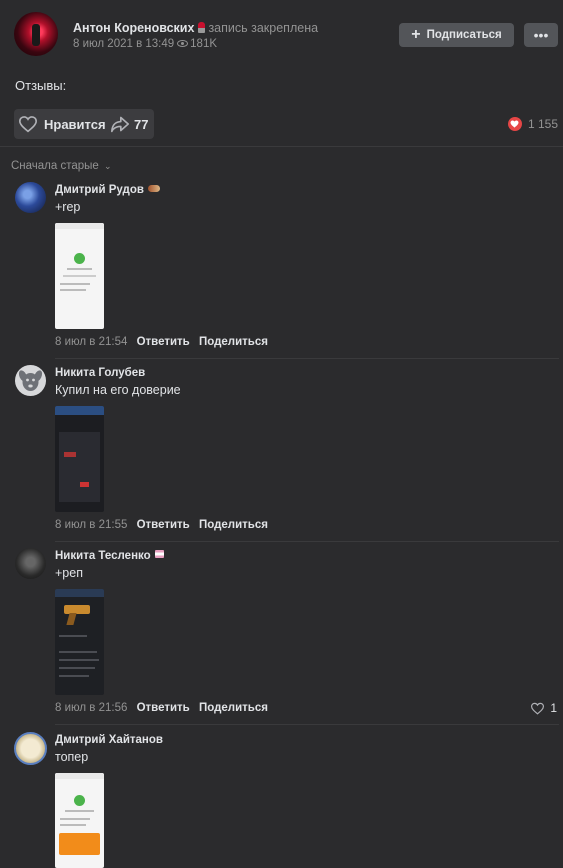  What do you see at coordinates (416, 34) in the screenshot?
I see `plus-icon: +` at bounding box center [416, 34].